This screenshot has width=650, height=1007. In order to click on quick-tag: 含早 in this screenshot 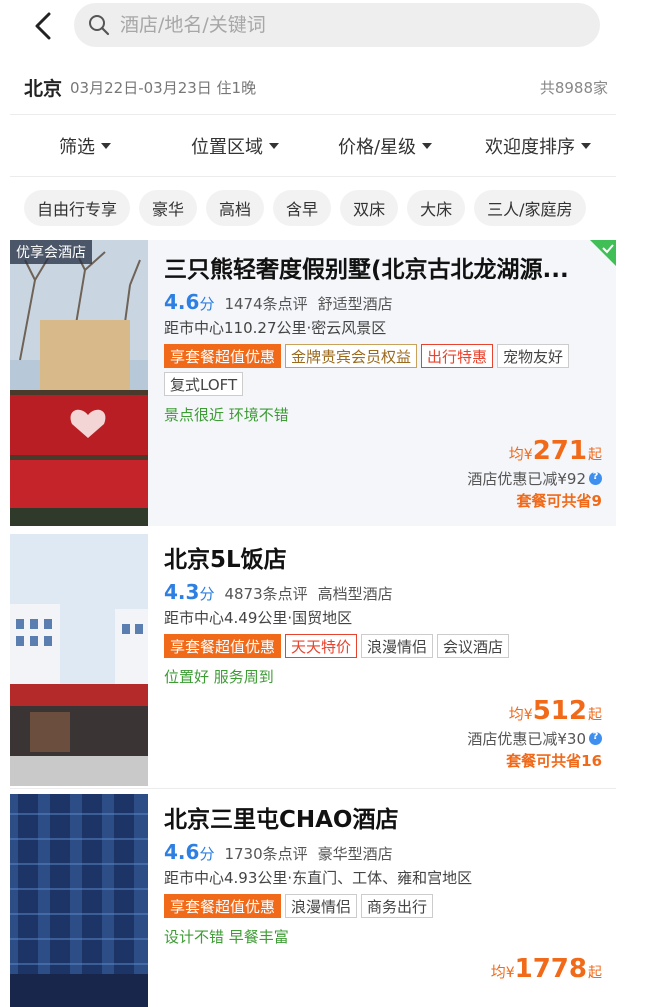, I will do `click(302, 208)`.